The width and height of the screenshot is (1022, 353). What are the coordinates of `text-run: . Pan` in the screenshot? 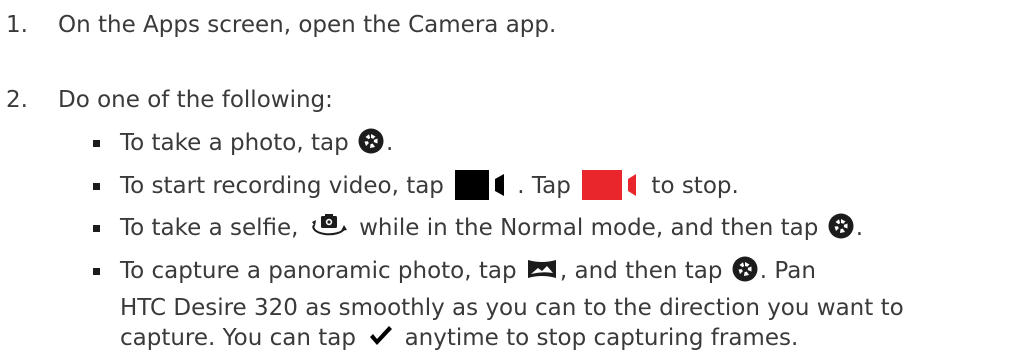 It's located at (787, 271).